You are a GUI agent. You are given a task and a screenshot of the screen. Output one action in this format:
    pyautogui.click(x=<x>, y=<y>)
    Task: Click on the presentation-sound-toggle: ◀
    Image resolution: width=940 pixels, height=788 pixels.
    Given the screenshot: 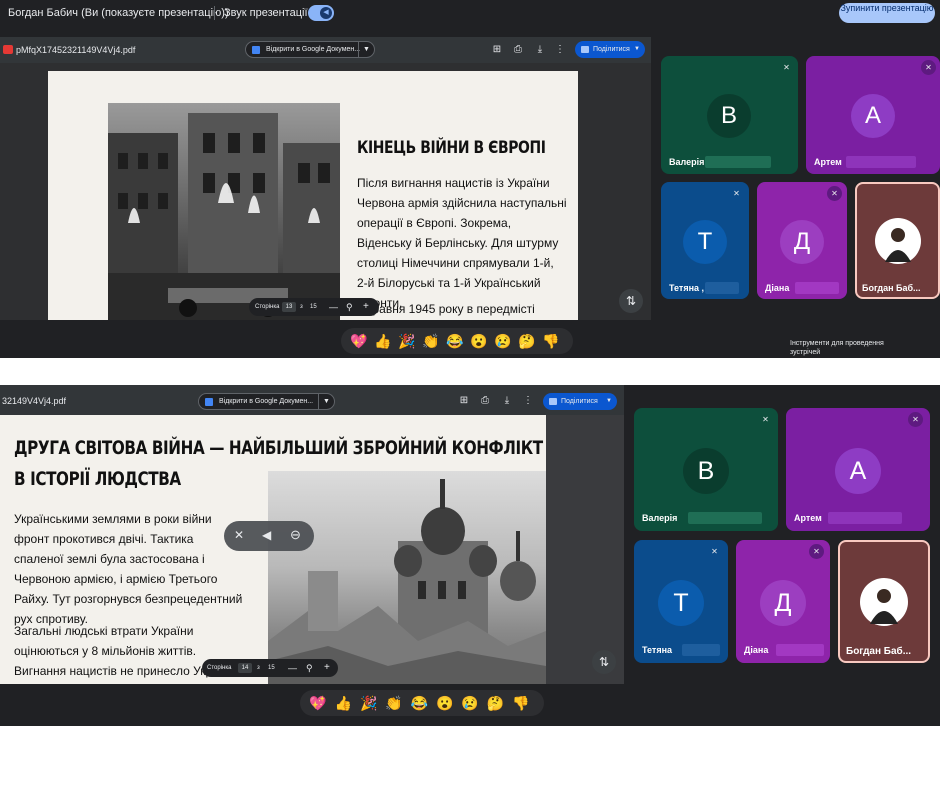 What is the action you would take?
    pyautogui.click(x=321, y=13)
    